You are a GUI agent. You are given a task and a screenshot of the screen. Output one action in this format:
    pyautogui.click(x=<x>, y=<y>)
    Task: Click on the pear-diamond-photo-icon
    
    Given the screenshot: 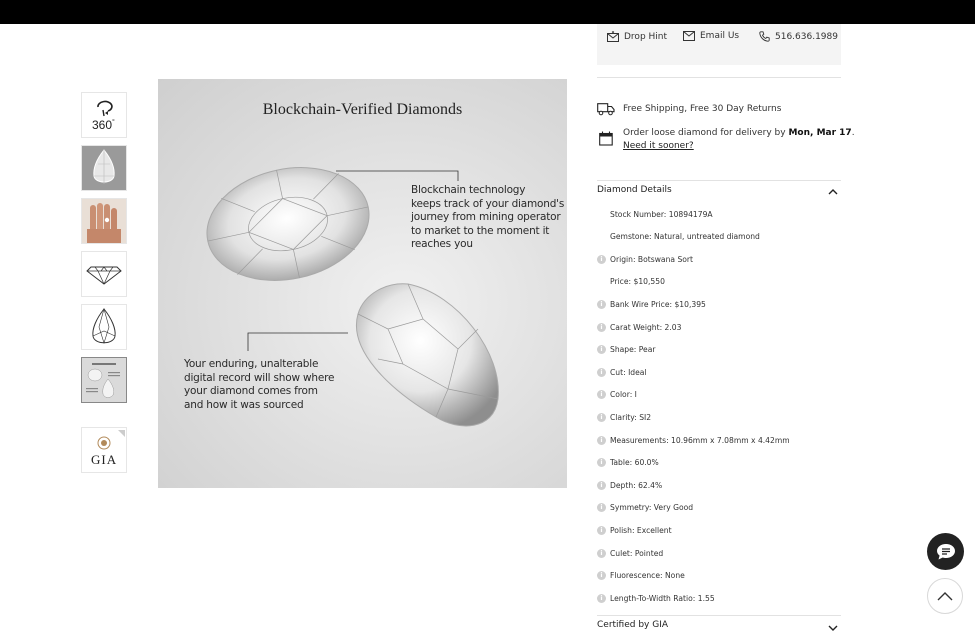 What is the action you would take?
    pyautogui.click(x=104, y=166)
    